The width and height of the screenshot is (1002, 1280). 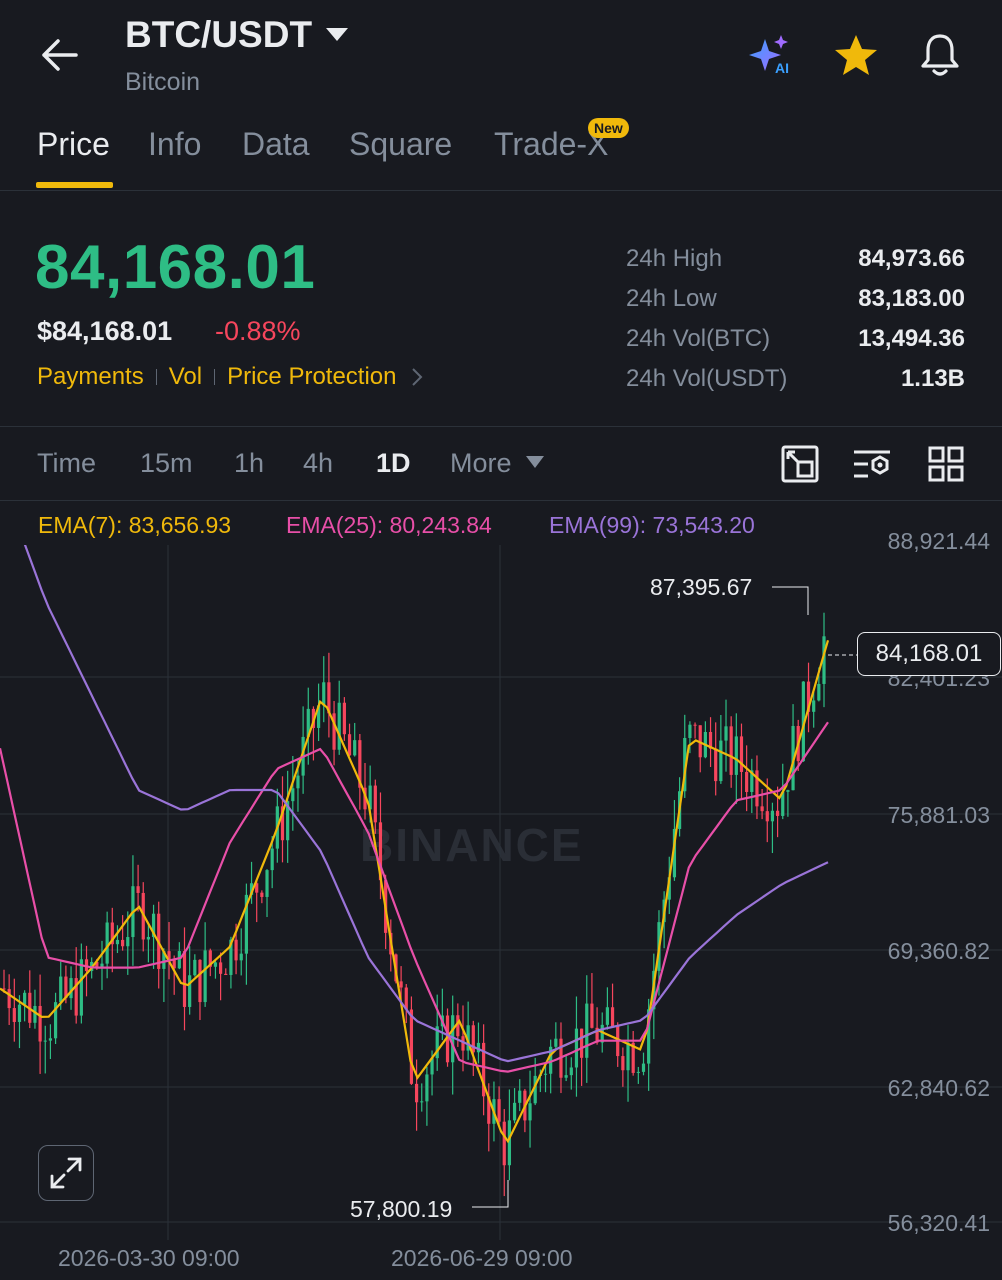 I want to click on stat-label-vol-usdt: 24h Vol(USDT), so click(x=707, y=378).